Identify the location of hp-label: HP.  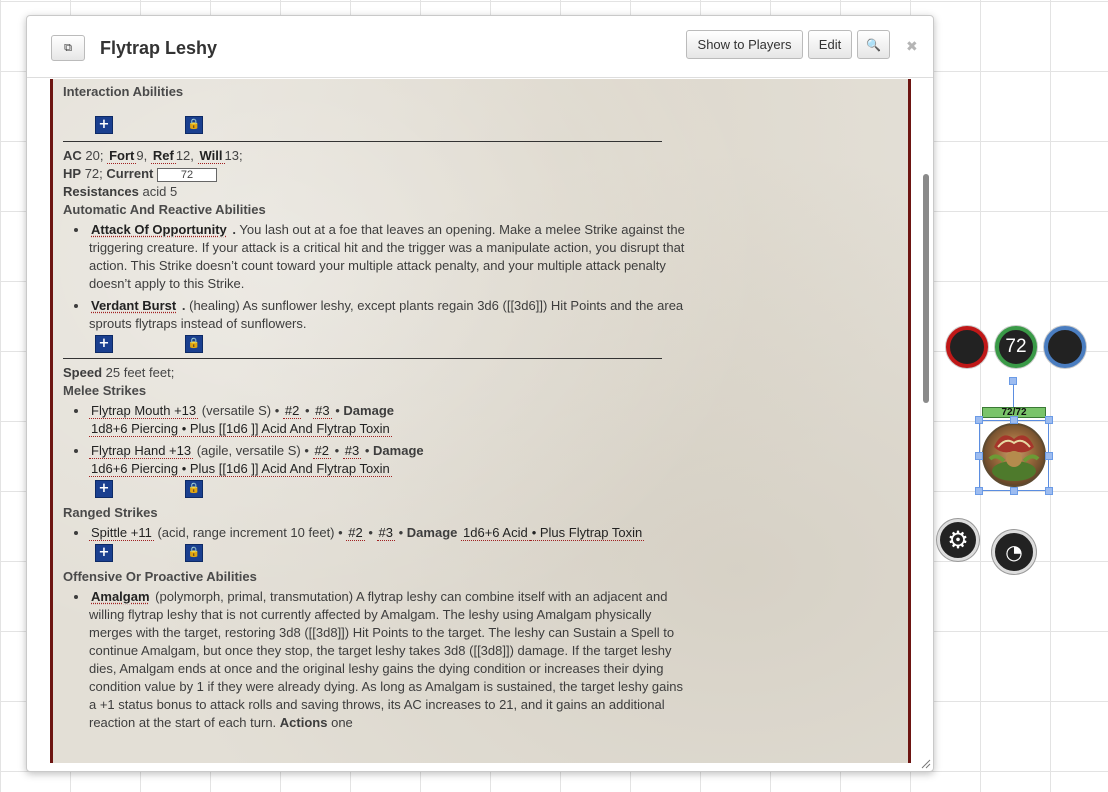
(72, 173).